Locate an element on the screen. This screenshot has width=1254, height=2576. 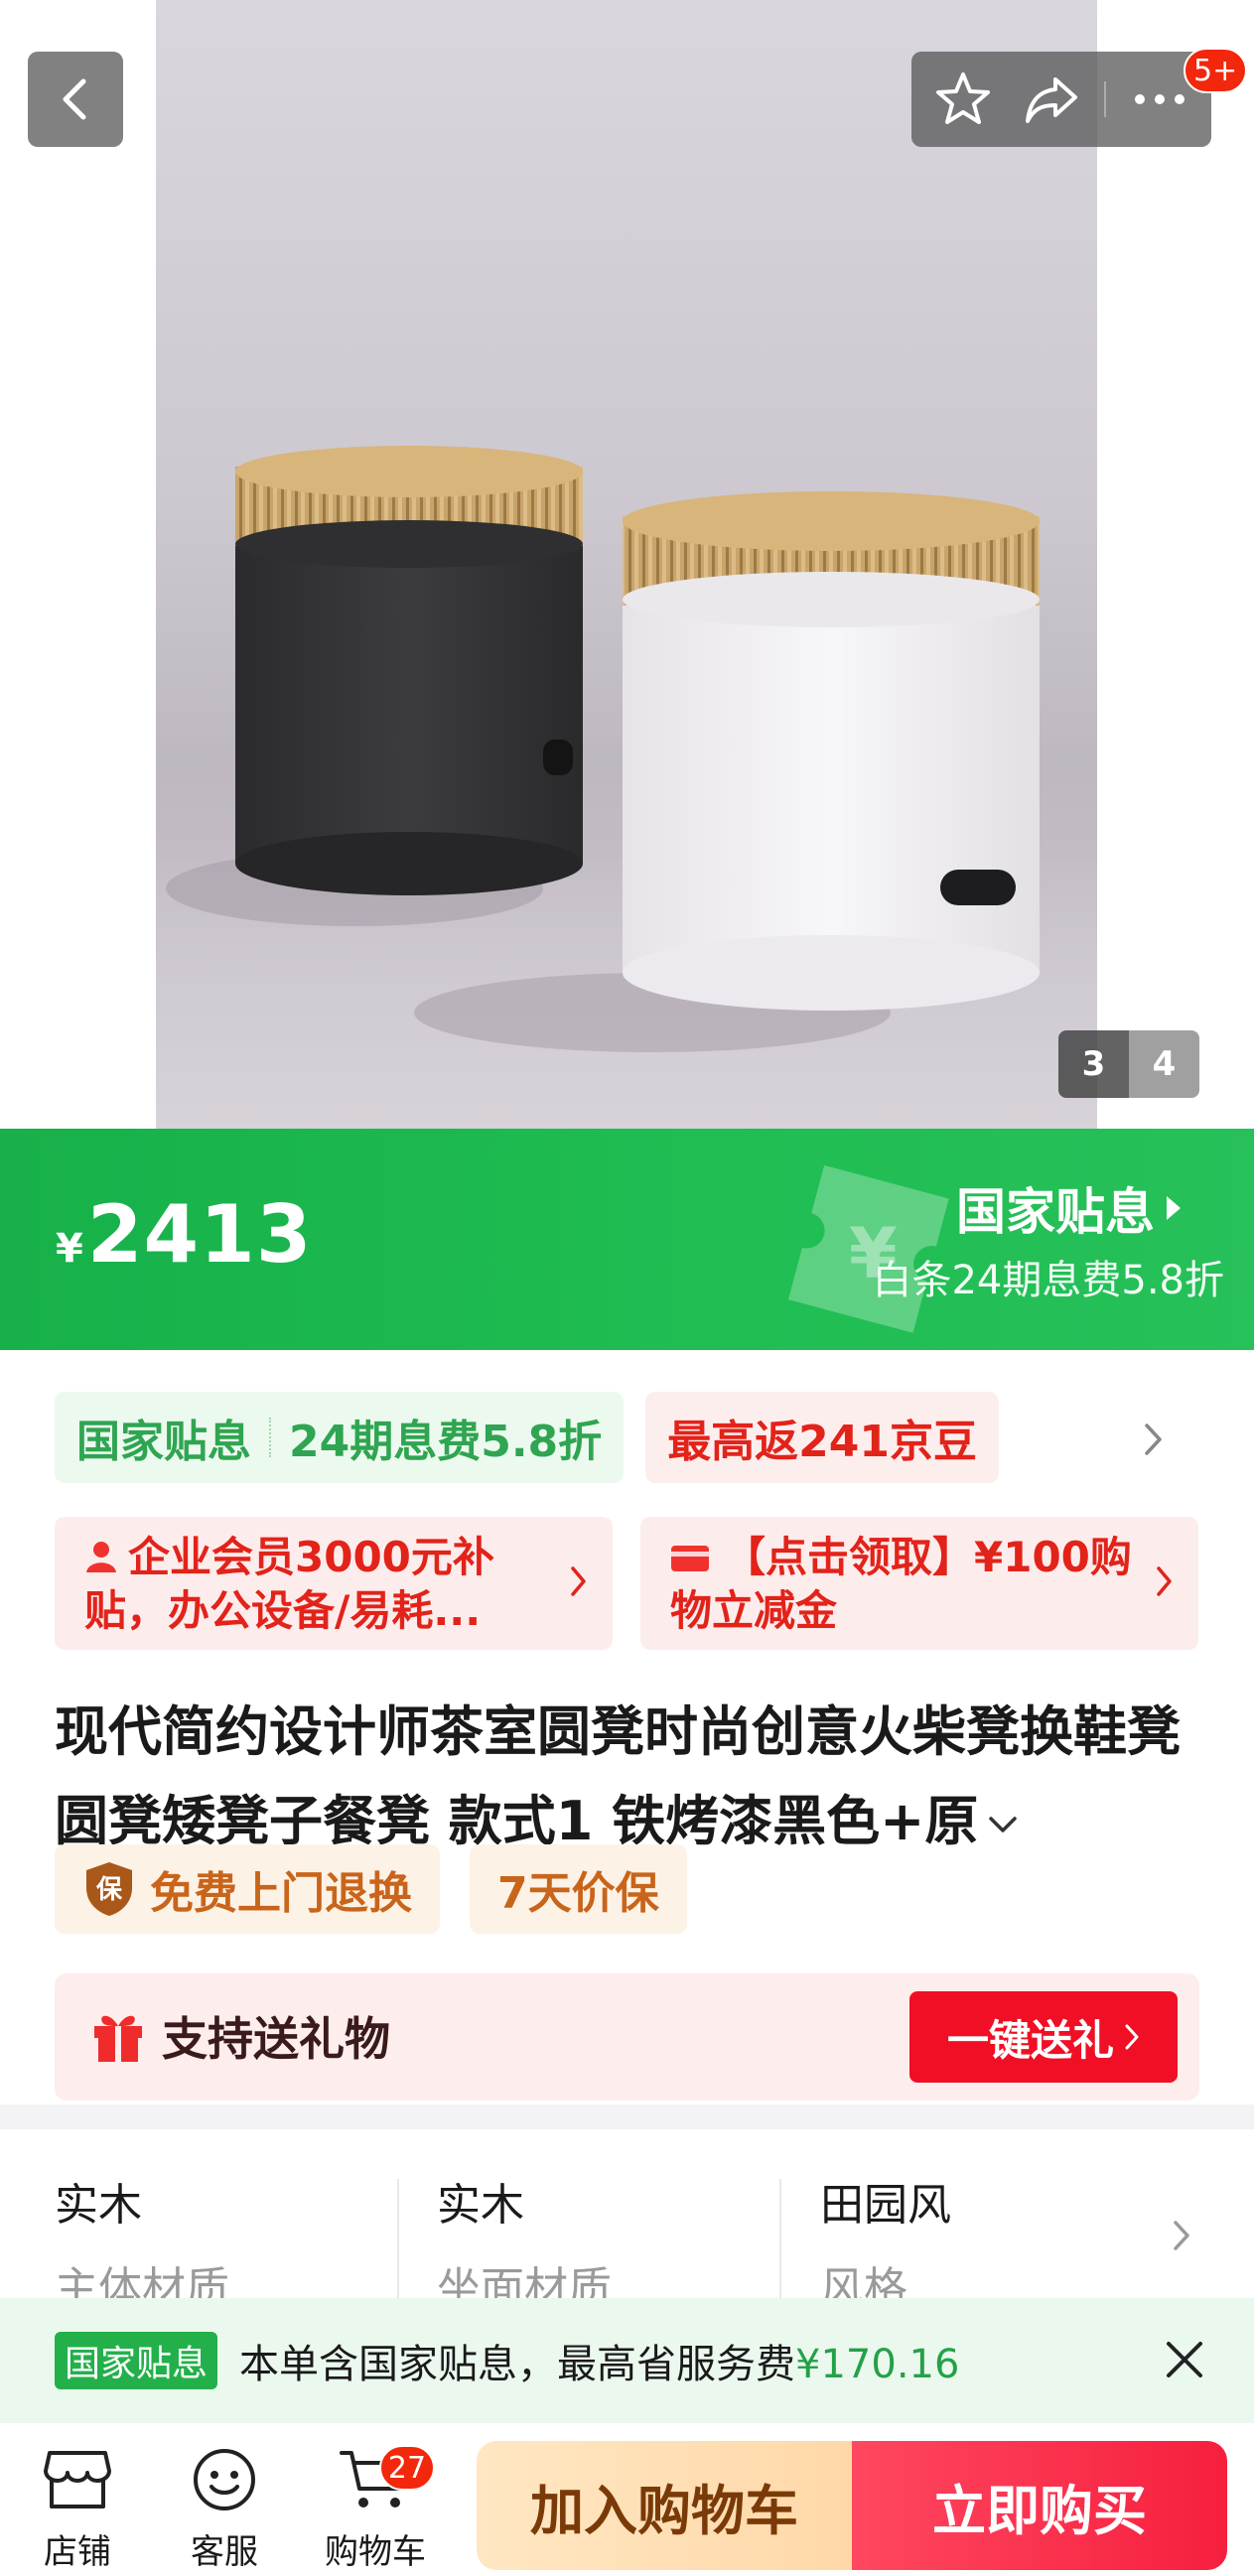
image-counter: 3 4 is located at coordinates (1128, 1064).